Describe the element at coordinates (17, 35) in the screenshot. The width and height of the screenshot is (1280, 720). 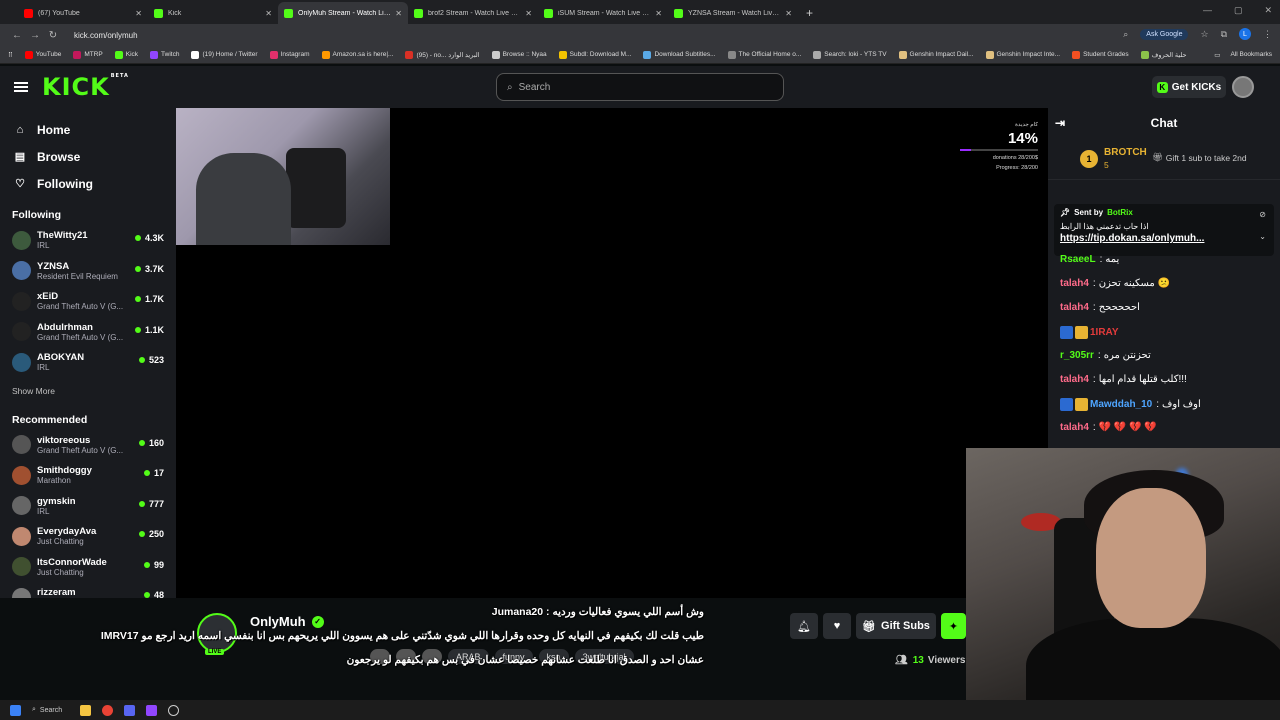
I see `back-icon: ←` at that location.